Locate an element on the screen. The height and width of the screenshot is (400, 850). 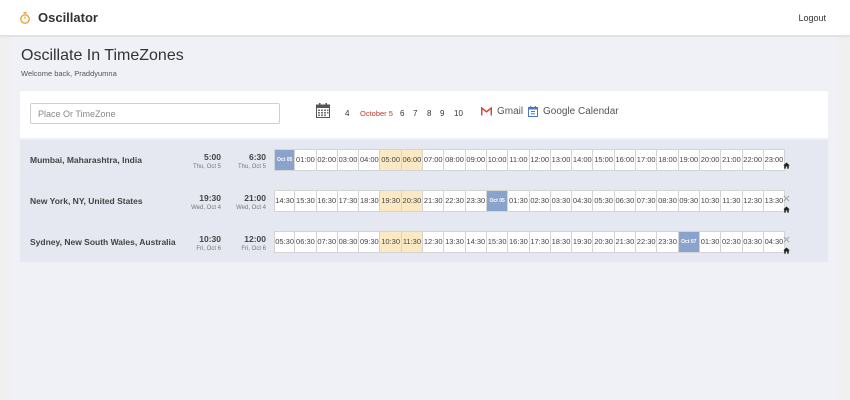
gmail-link: Gmail is located at coordinates (510, 111).